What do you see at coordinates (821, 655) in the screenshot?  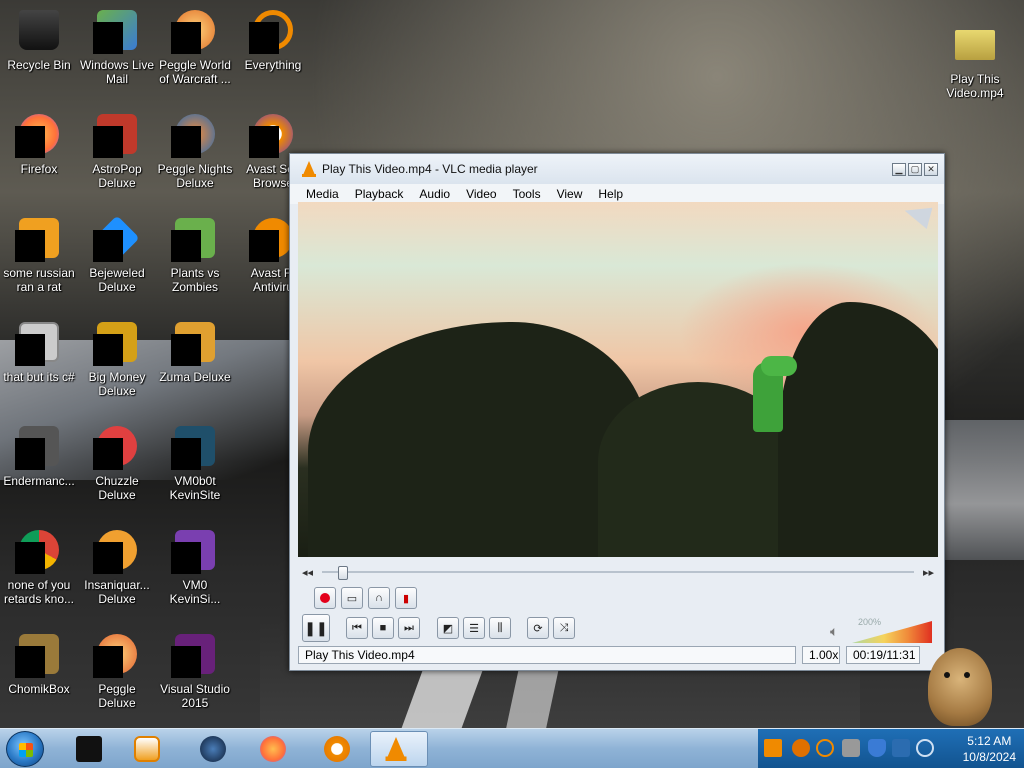 I see `status-speed: 1.00x` at bounding box center [821, 655].